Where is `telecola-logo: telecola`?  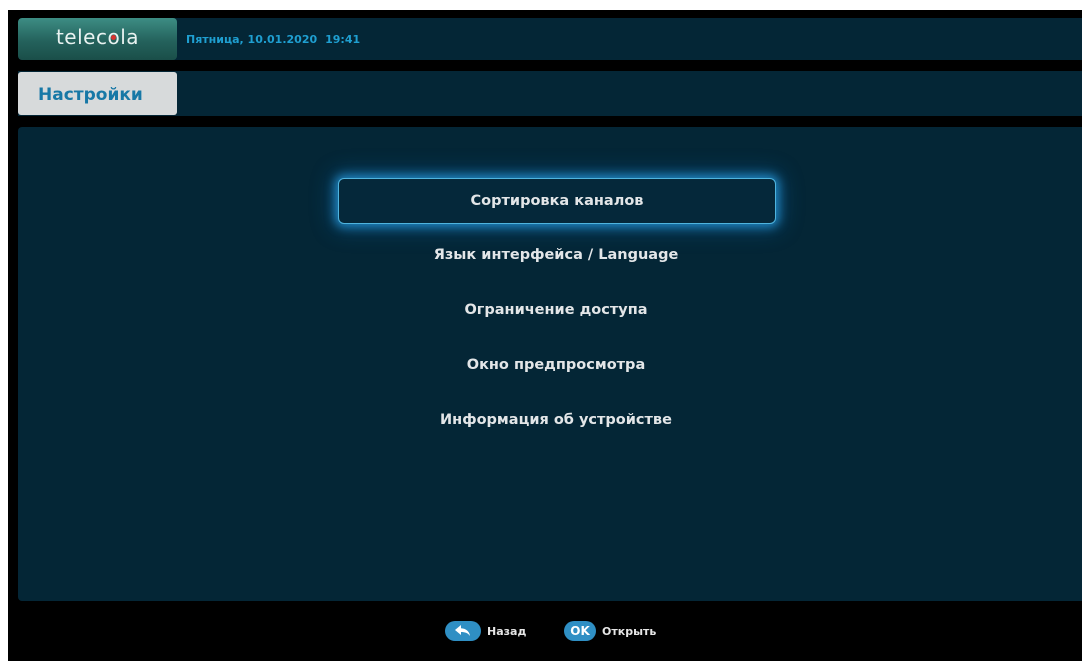
telecola-logo: telecola is located at coordinates (97, 39).